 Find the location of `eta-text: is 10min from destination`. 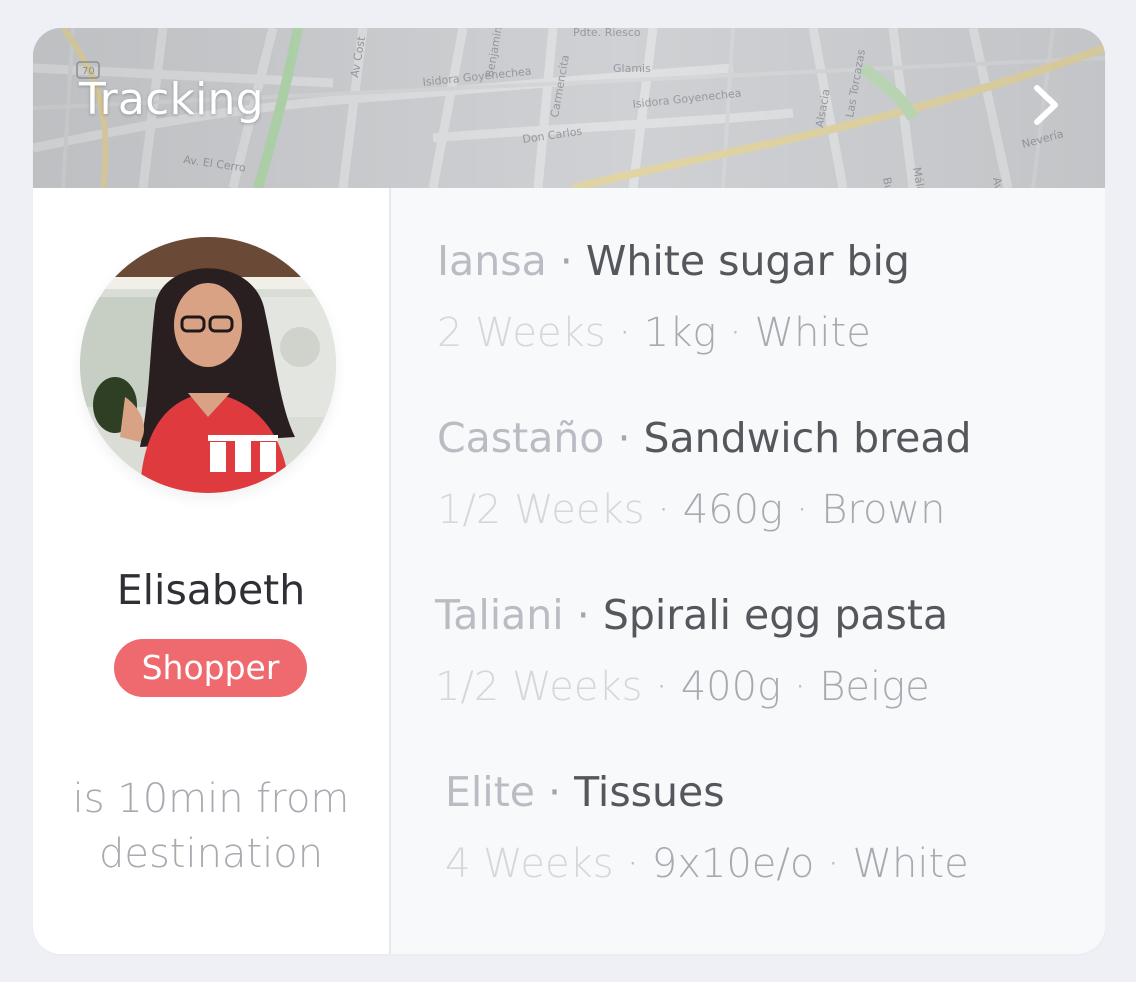

eta-text: is 10min from destination is located at coordinates (211, 827).